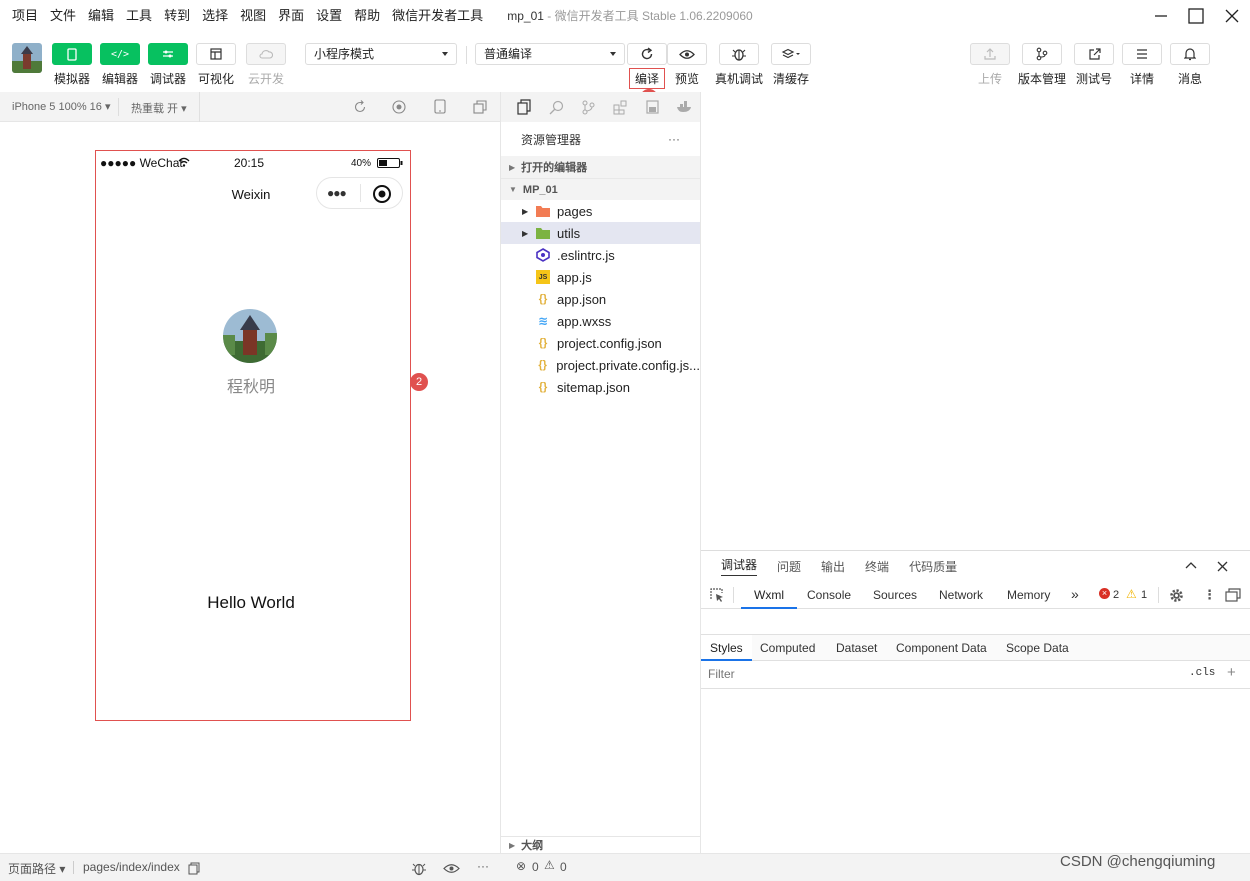 The width and height of the screenshot is (1250, 881). I want to click on devtab-wxml: Wxml, so click(769, 595).